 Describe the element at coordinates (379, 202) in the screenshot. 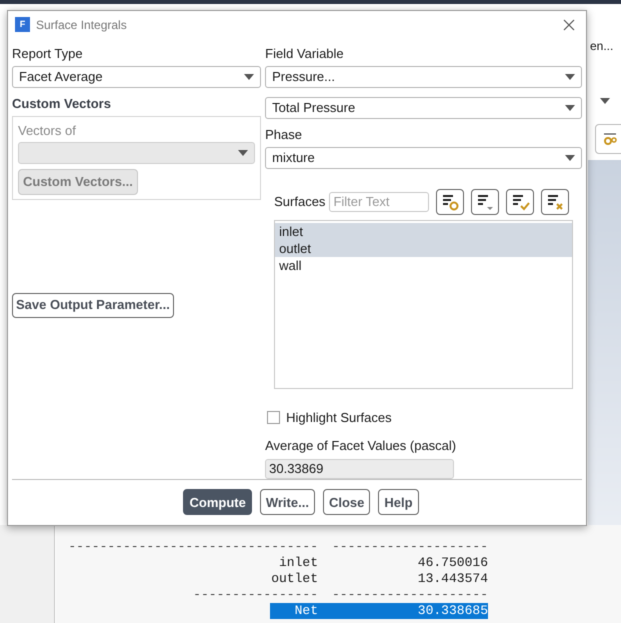

I see `filter-field: Filter Text` at that location.